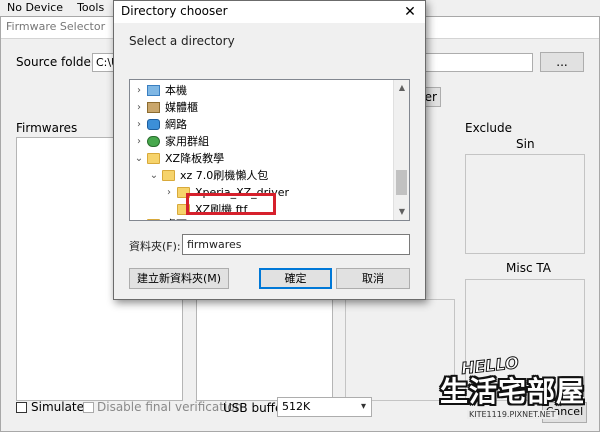 This screenshot has width=600, height=432. I want to click on tree-item-xz-tutorial: ⌄ XZ降板教學, so click(265, 158).